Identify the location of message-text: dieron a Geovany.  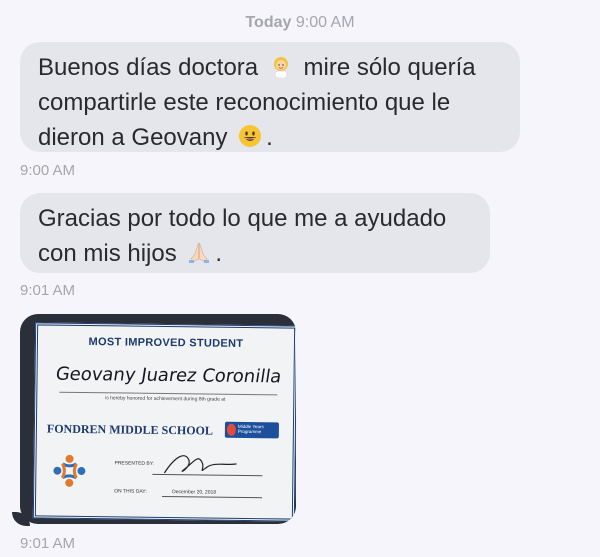
(133, 137).